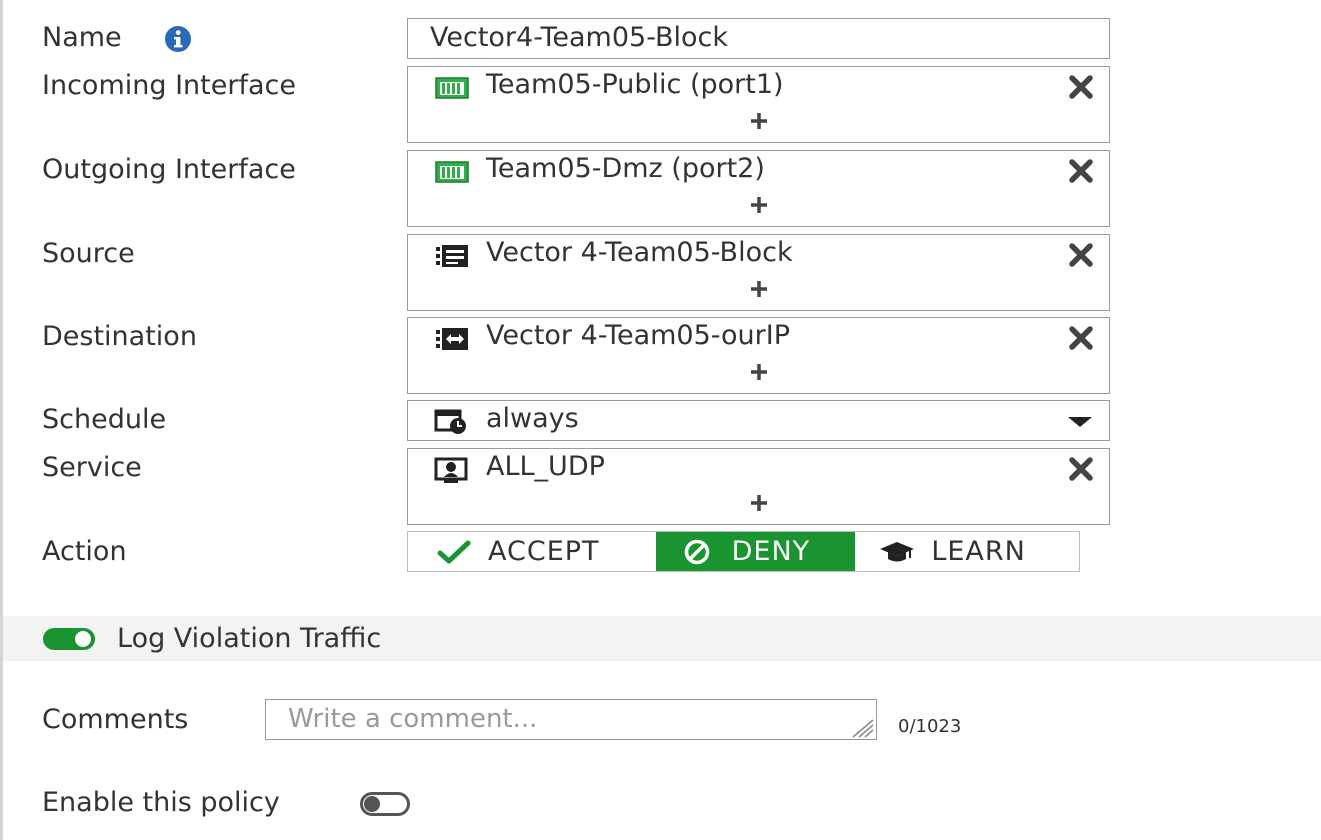  I want to click on accept-button: ACCEPT, so click(532, 551).